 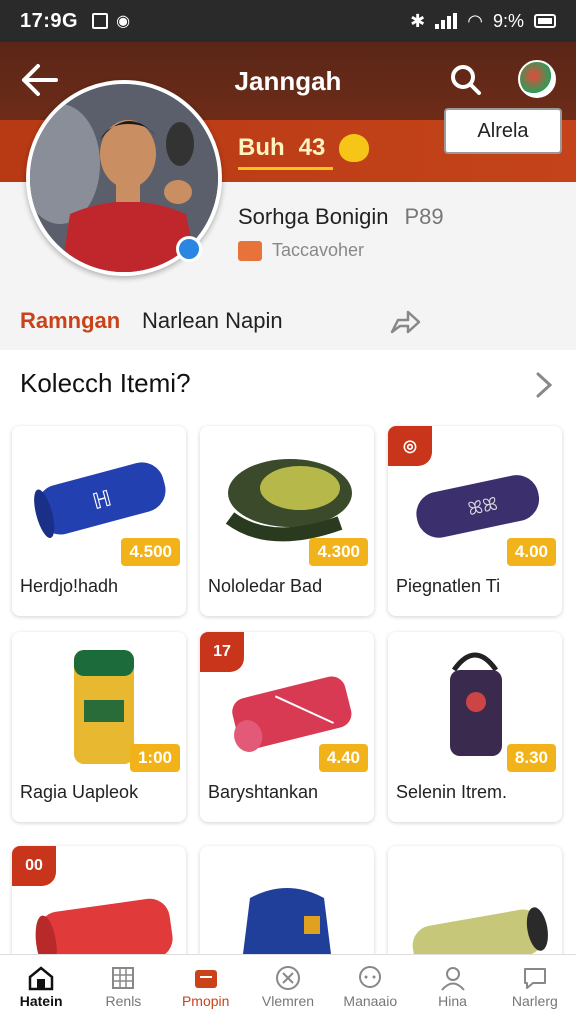 I want to click on item-card: ◎ ꕤꕤ 4.00 Piegnatlen Ti, so click(x=475, y=521).